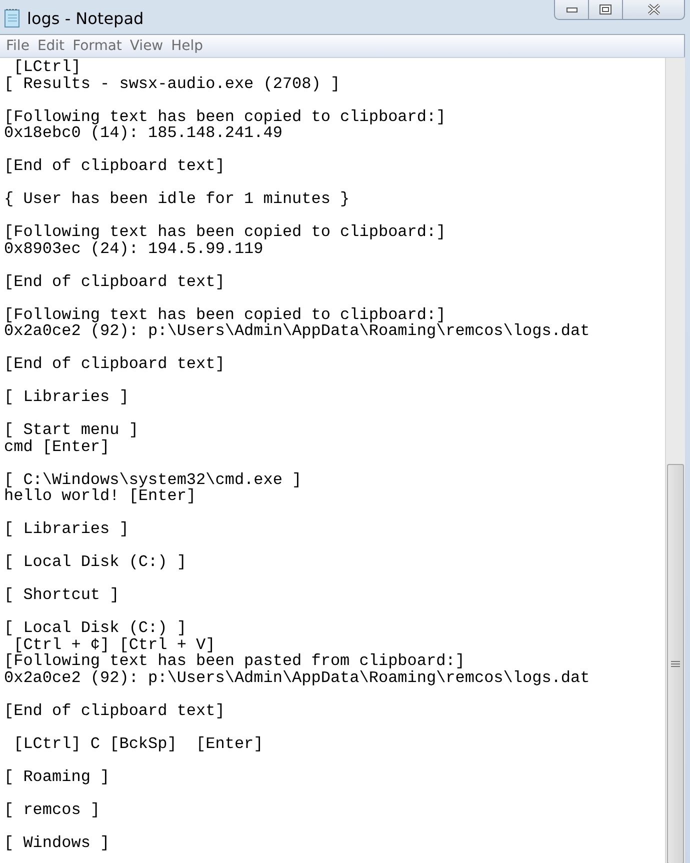  I want to click on menu-item: Format, so click(97, 46).